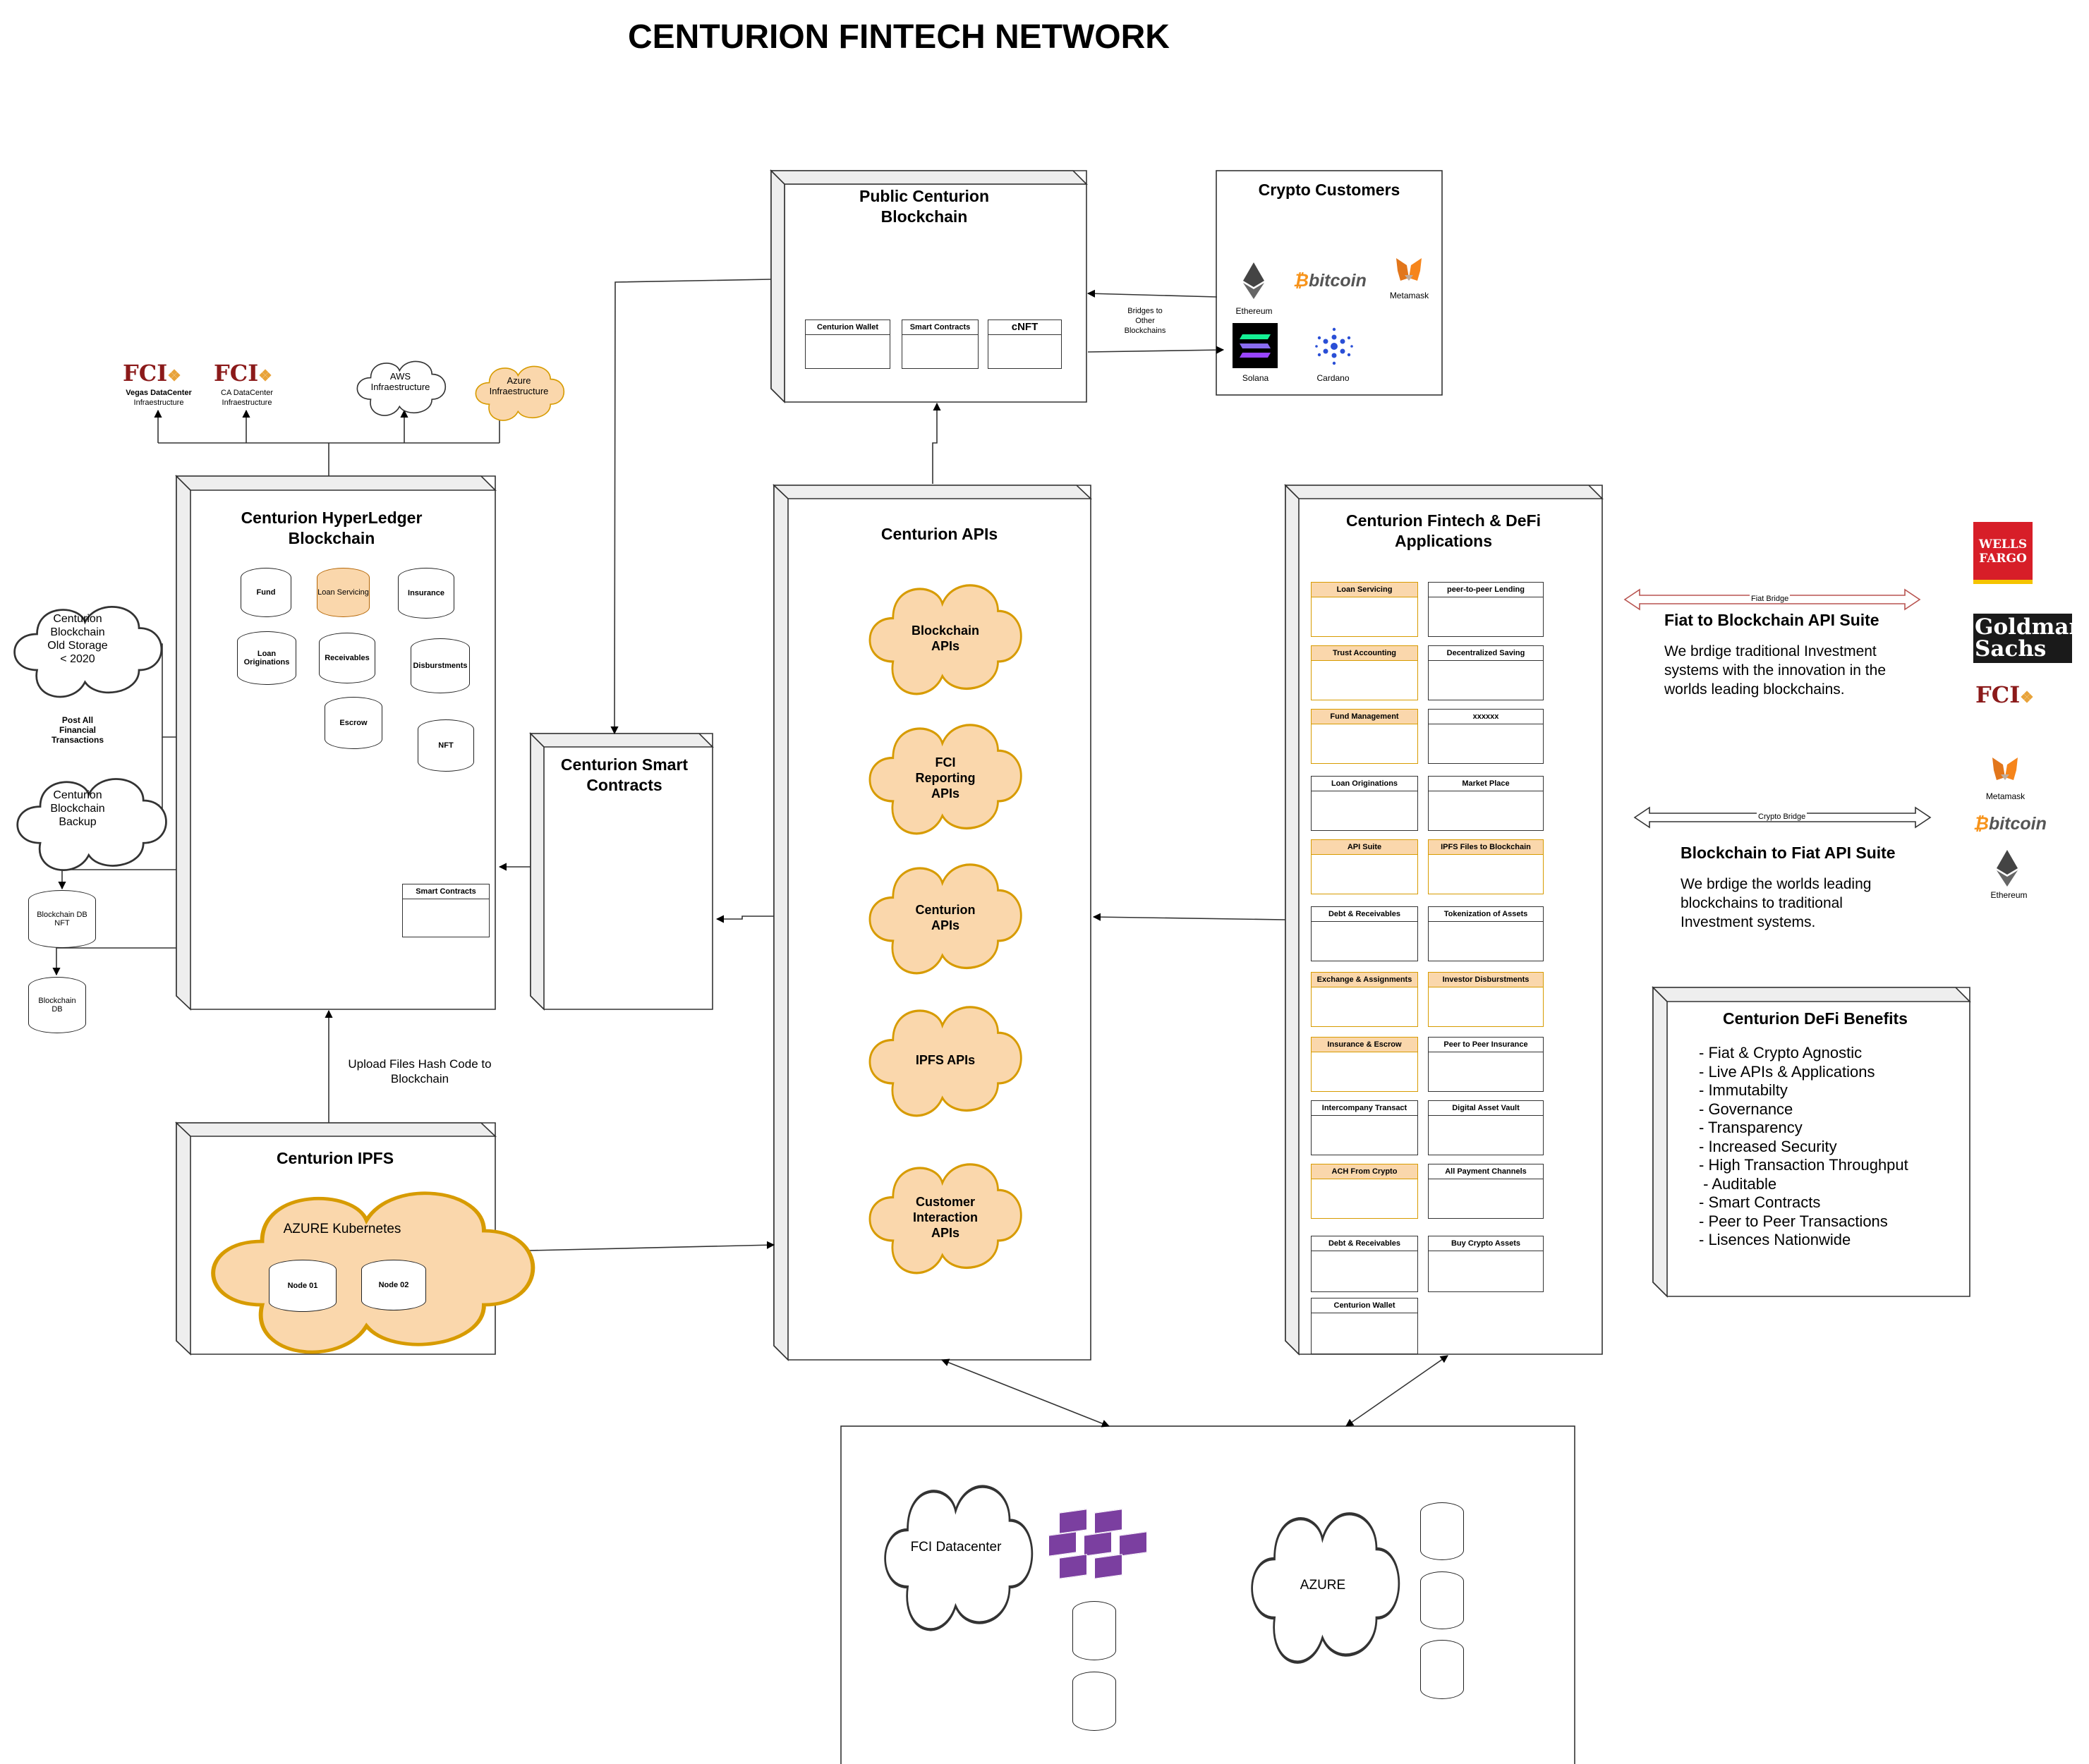  What do you see at coordinates (1486, 867) in the screenshot?
I see `app-tile: IPFS Files to Blockchain` at bounding box center [1486, 867].